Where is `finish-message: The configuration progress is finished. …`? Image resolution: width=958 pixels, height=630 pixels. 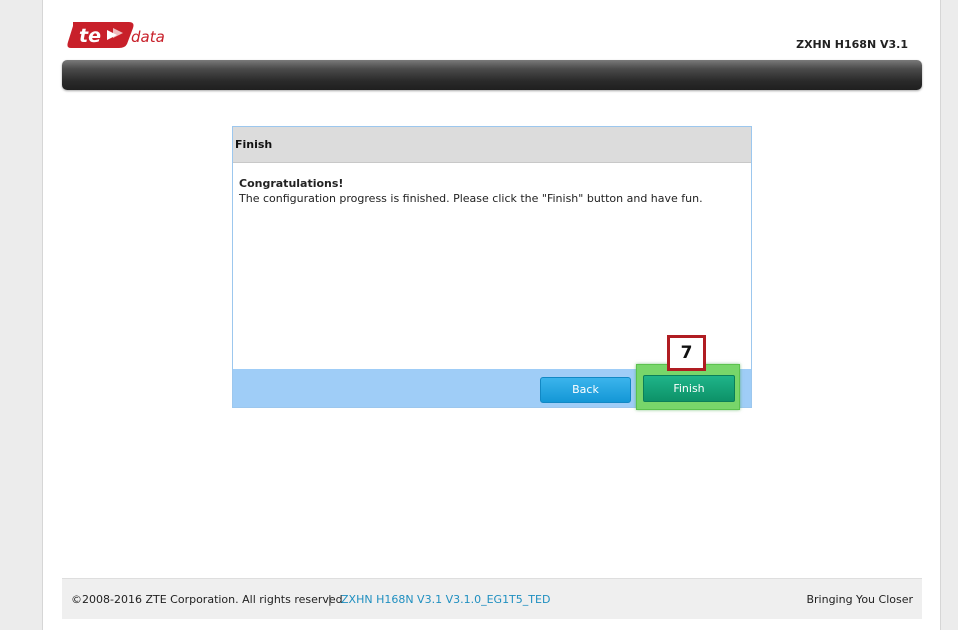
finish-message: The configuration progress is finished. … is located at coordinates (471, 198).